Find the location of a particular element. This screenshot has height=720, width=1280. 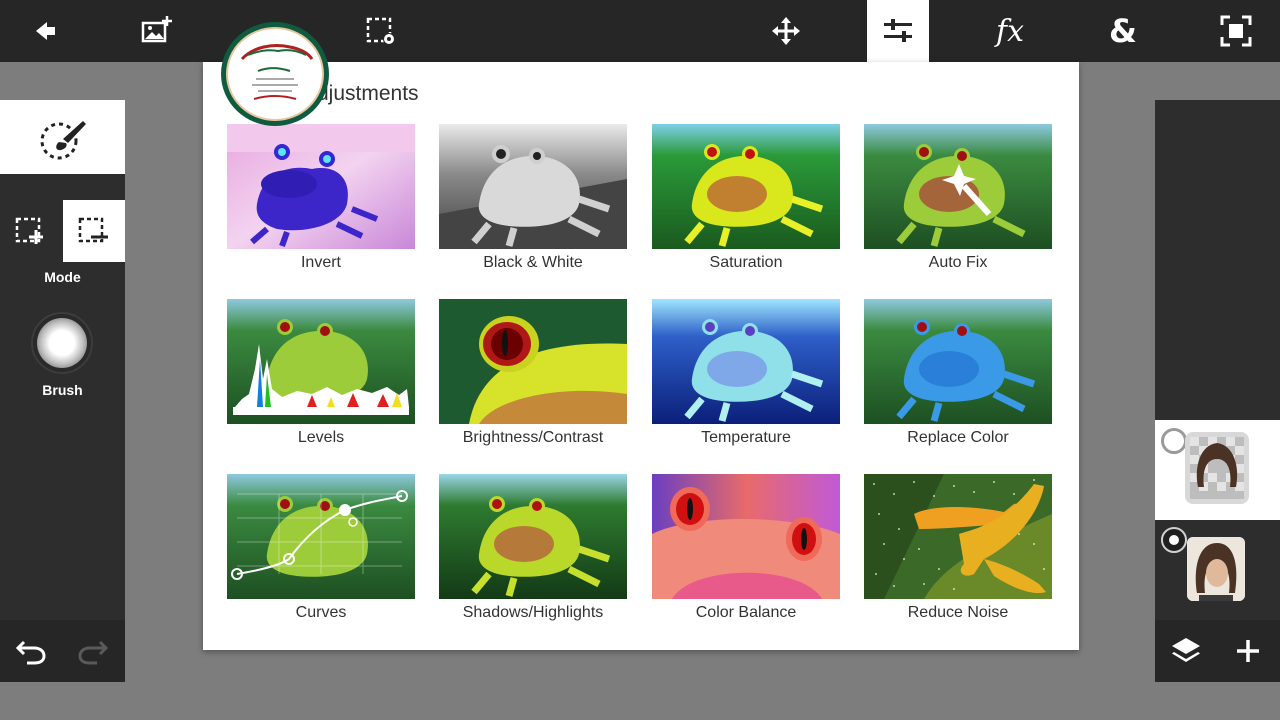

subtract-selection-mode-button is located at coordinates (94, 231).